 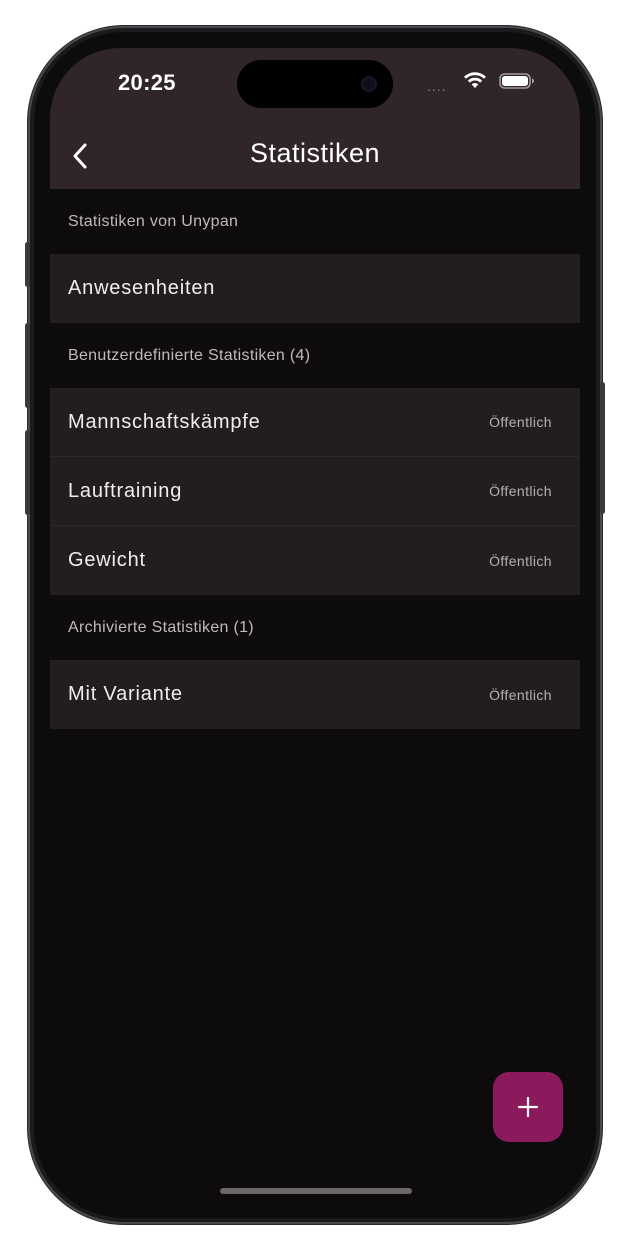 What do you see at coordinates (147, 82) in the screenshot?
I see `status-time: 20:25` at bounding box center [147, 82].